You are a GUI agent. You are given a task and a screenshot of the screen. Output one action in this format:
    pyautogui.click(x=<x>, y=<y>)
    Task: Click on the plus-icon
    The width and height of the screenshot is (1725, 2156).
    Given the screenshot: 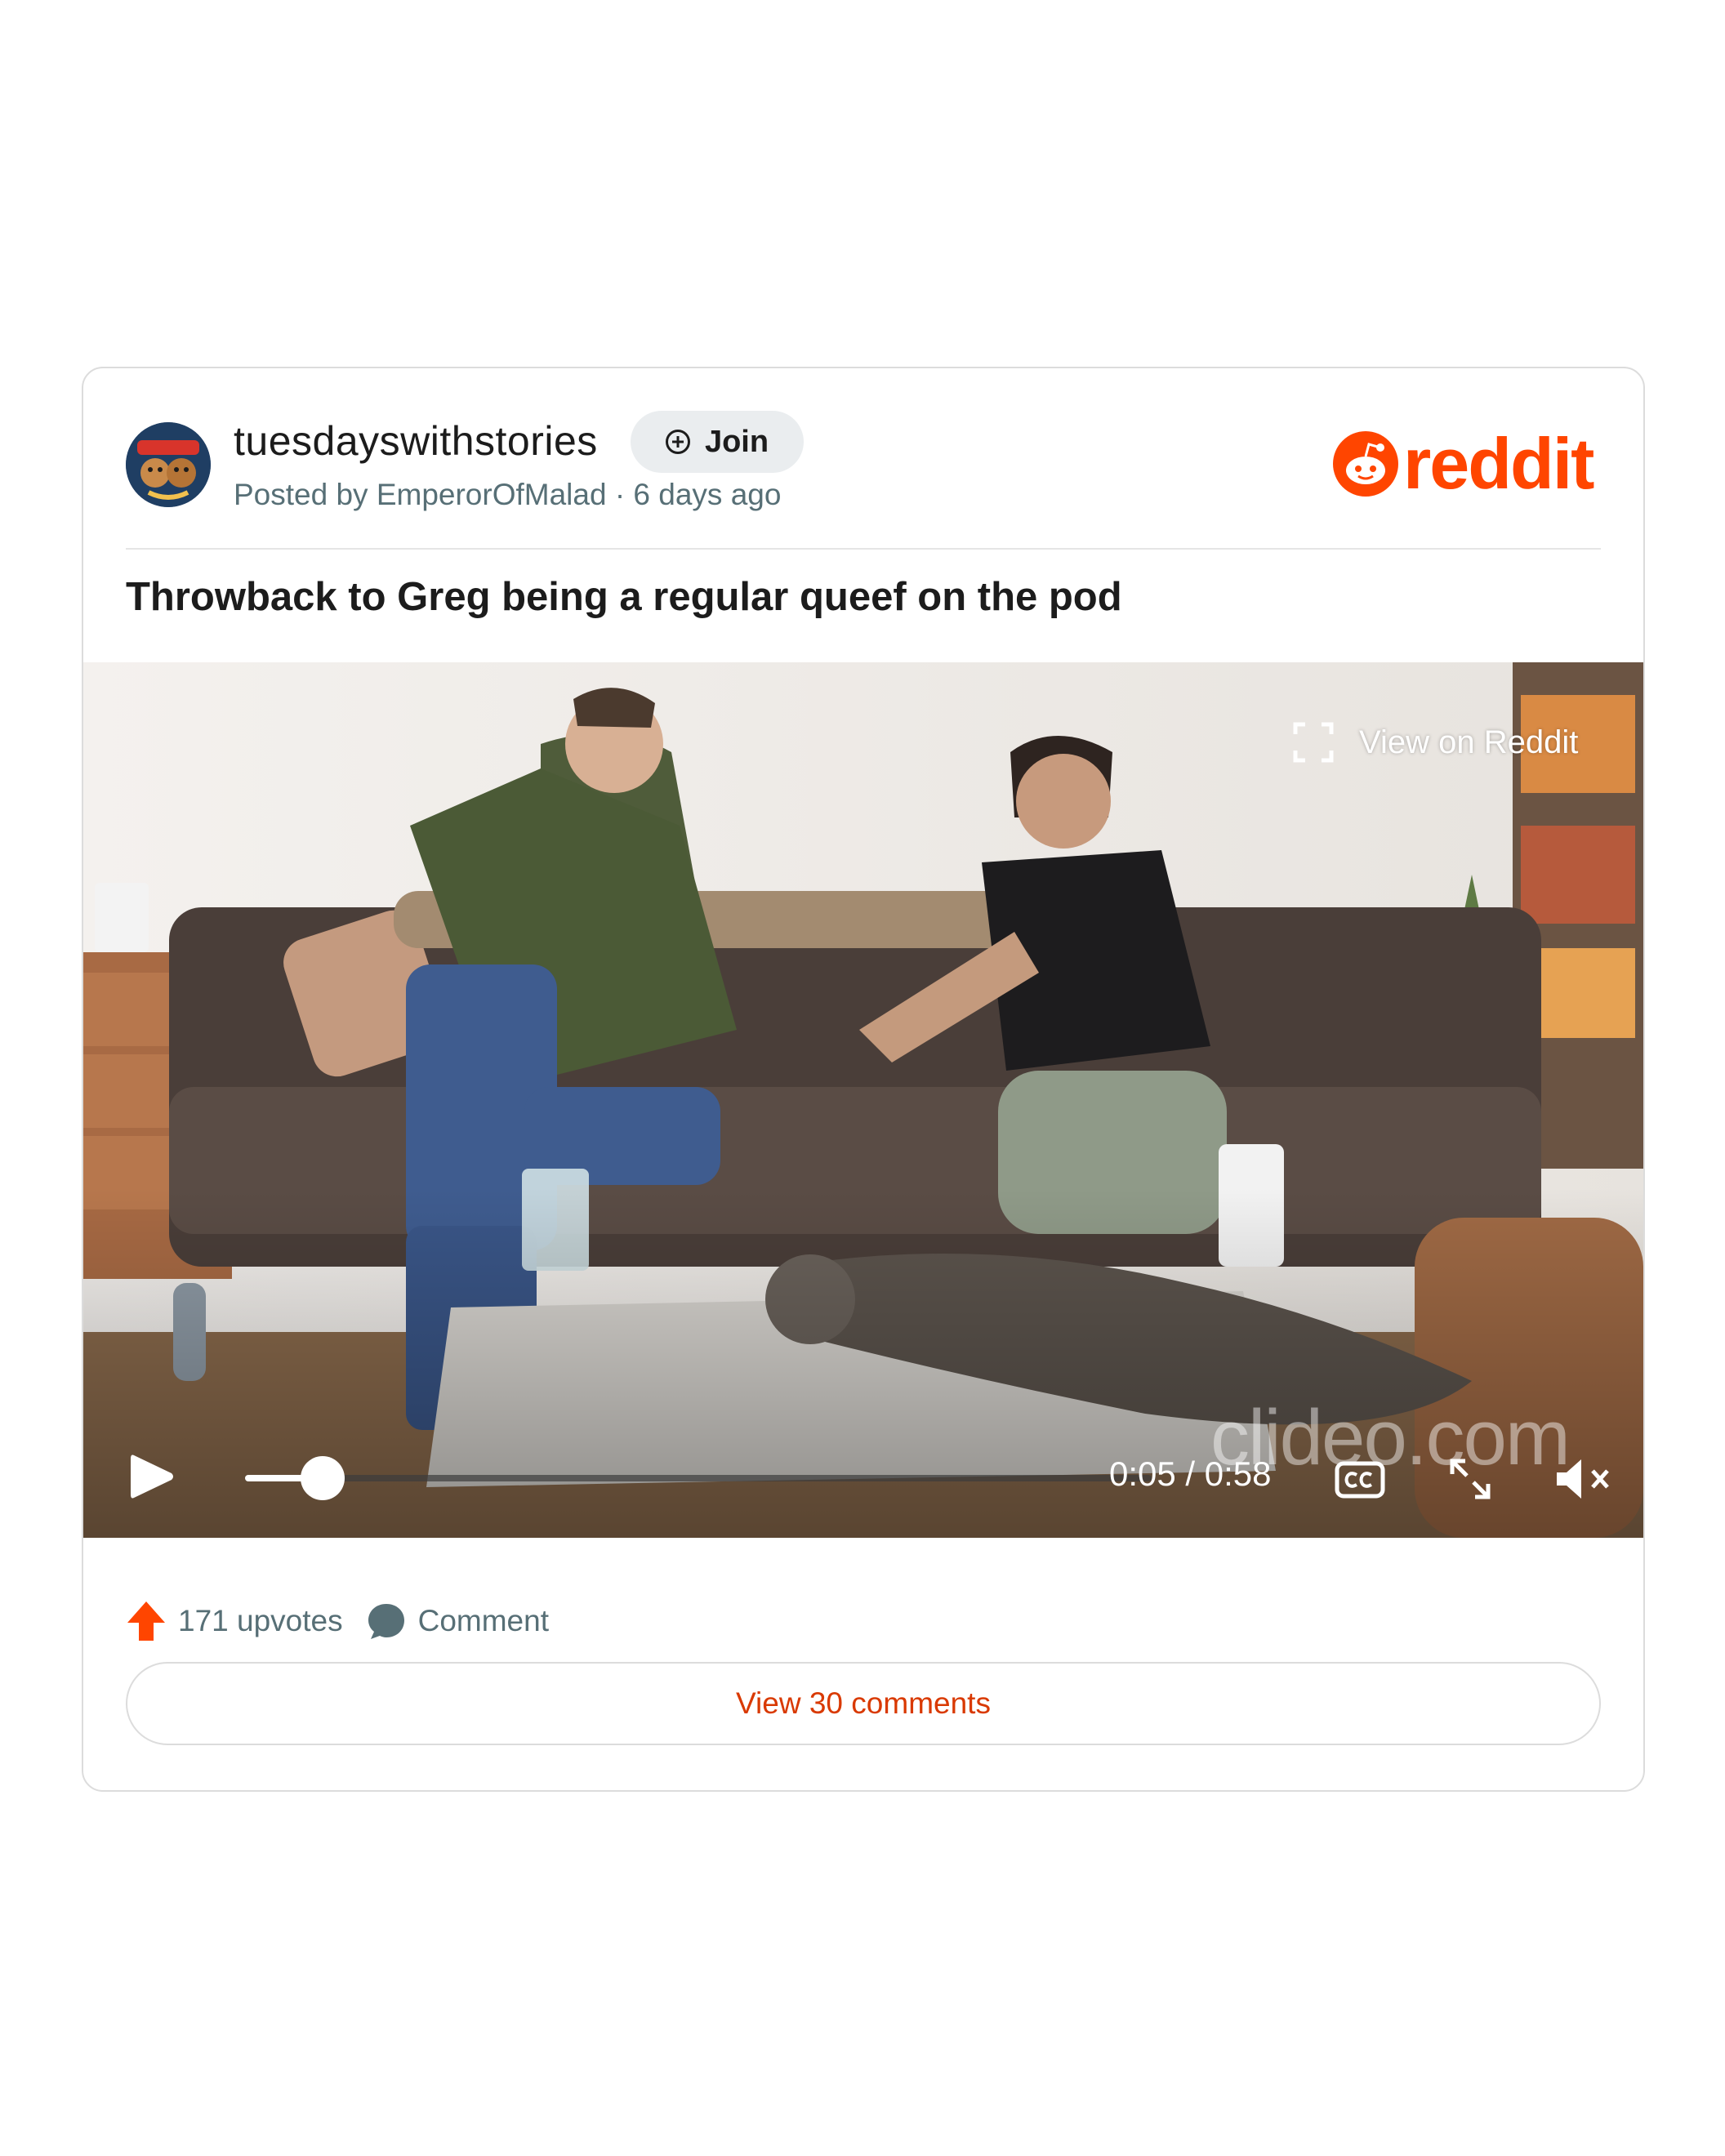 What is the action you would take?
    pyautogui.click(x=677, y=442)
    